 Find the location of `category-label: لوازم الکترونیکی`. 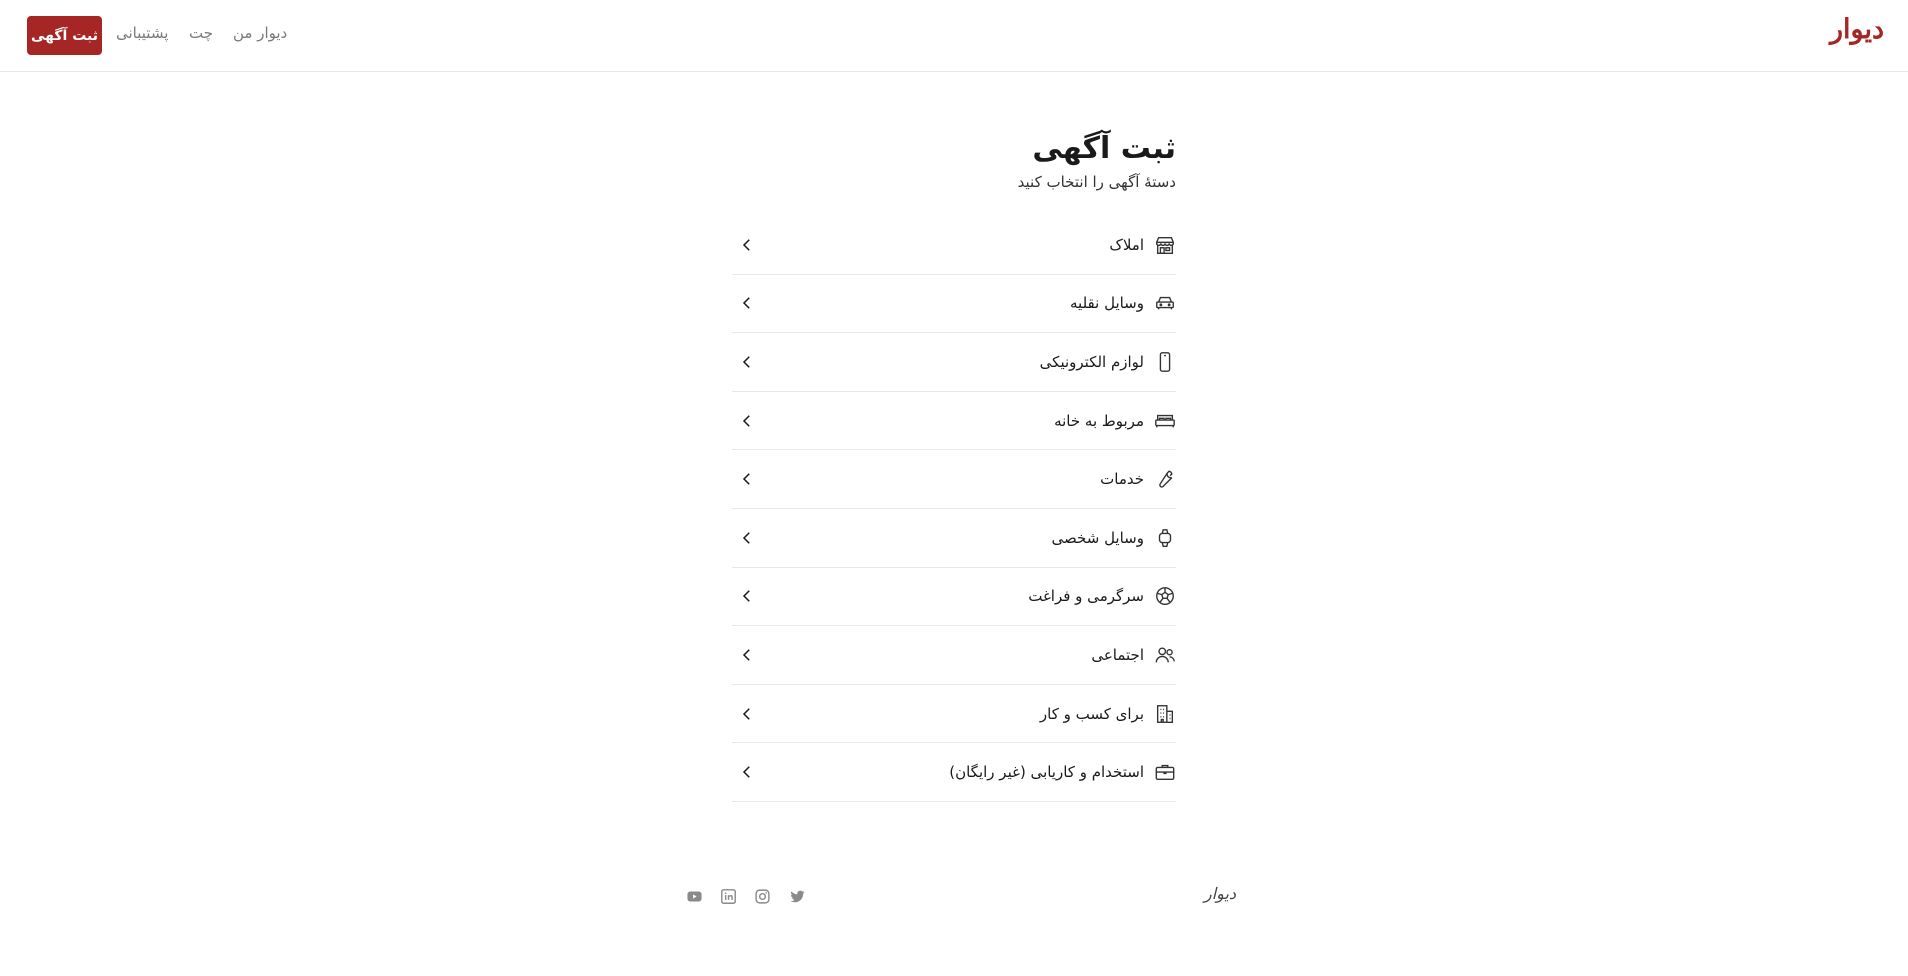

category-label: لوازم الکترونیکی is located at coordinates (1091, 361).